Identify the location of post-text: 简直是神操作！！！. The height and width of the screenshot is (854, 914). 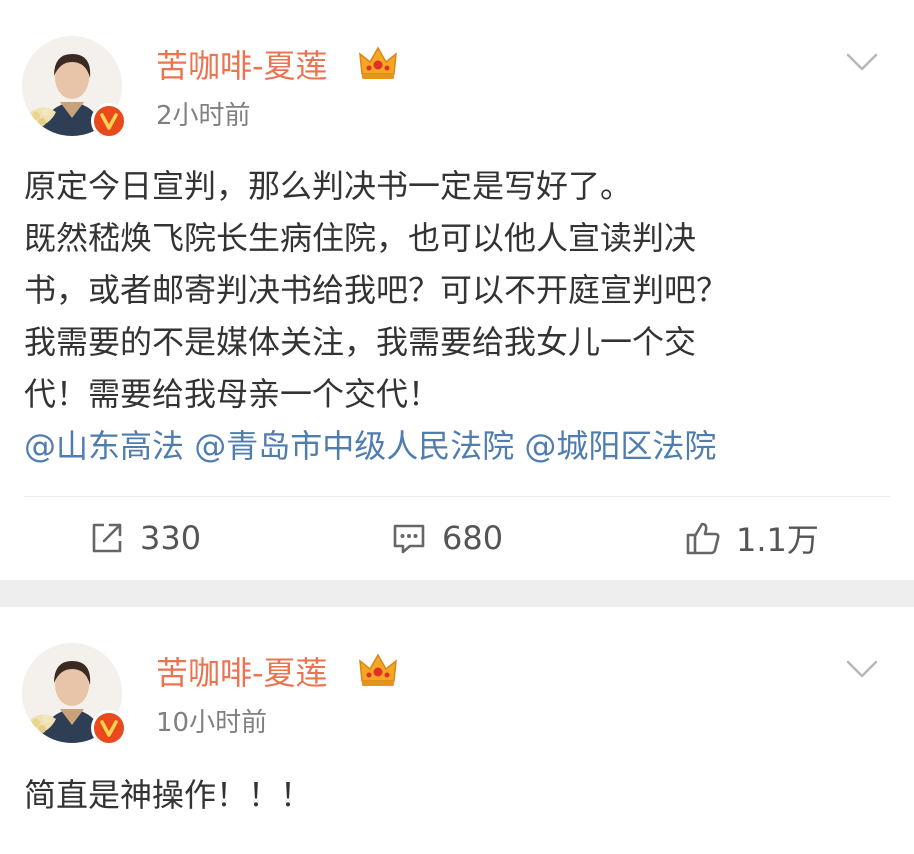
(168, 795).